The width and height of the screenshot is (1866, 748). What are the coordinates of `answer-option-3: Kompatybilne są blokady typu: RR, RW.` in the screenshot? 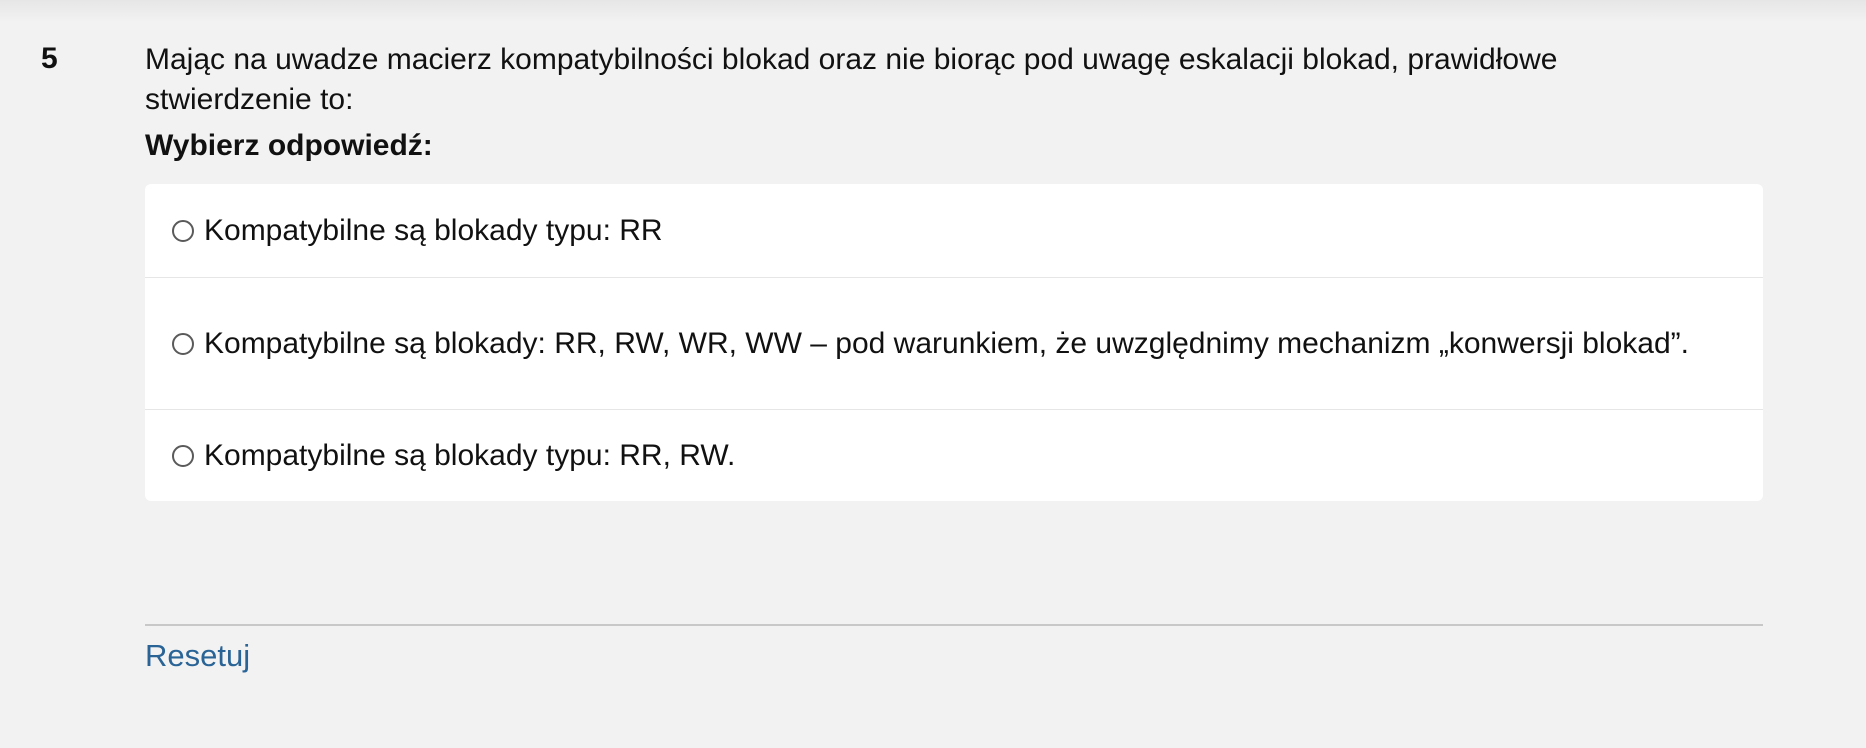 It's located at (954, 455).